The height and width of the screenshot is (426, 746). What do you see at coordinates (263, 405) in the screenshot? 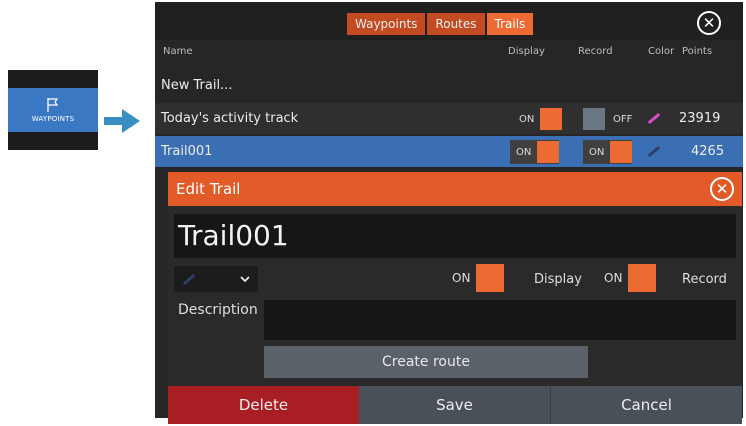
I see `delete-button: Delete` at bounding box center [263, 405].